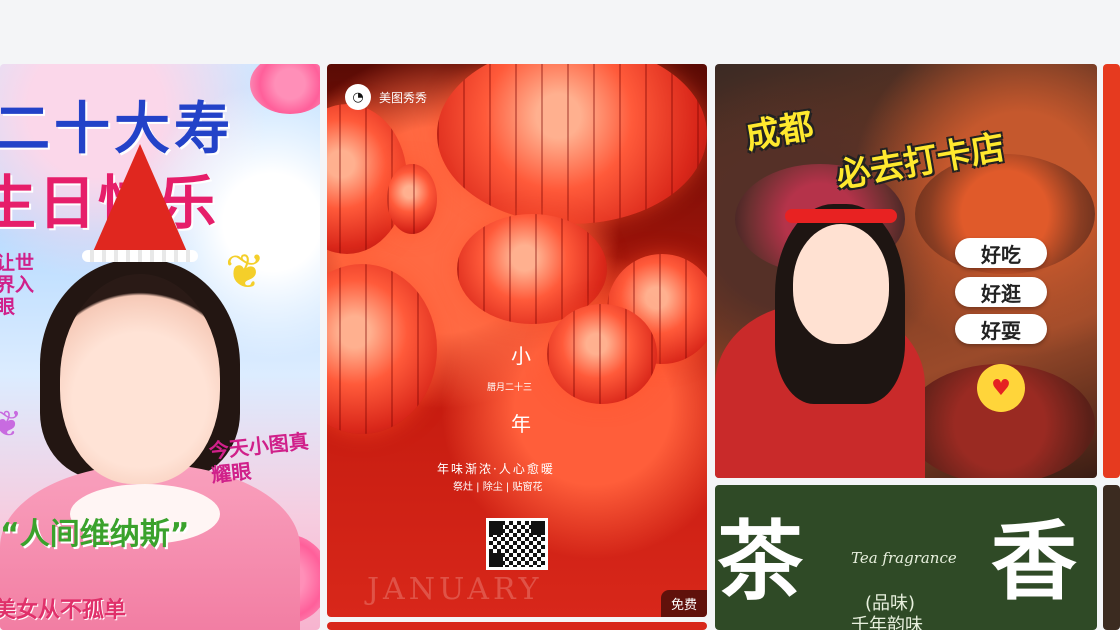  Describe the element at coordinates (760, 561) in the screenshot. I see `tea-char-left: 茶` at that location.